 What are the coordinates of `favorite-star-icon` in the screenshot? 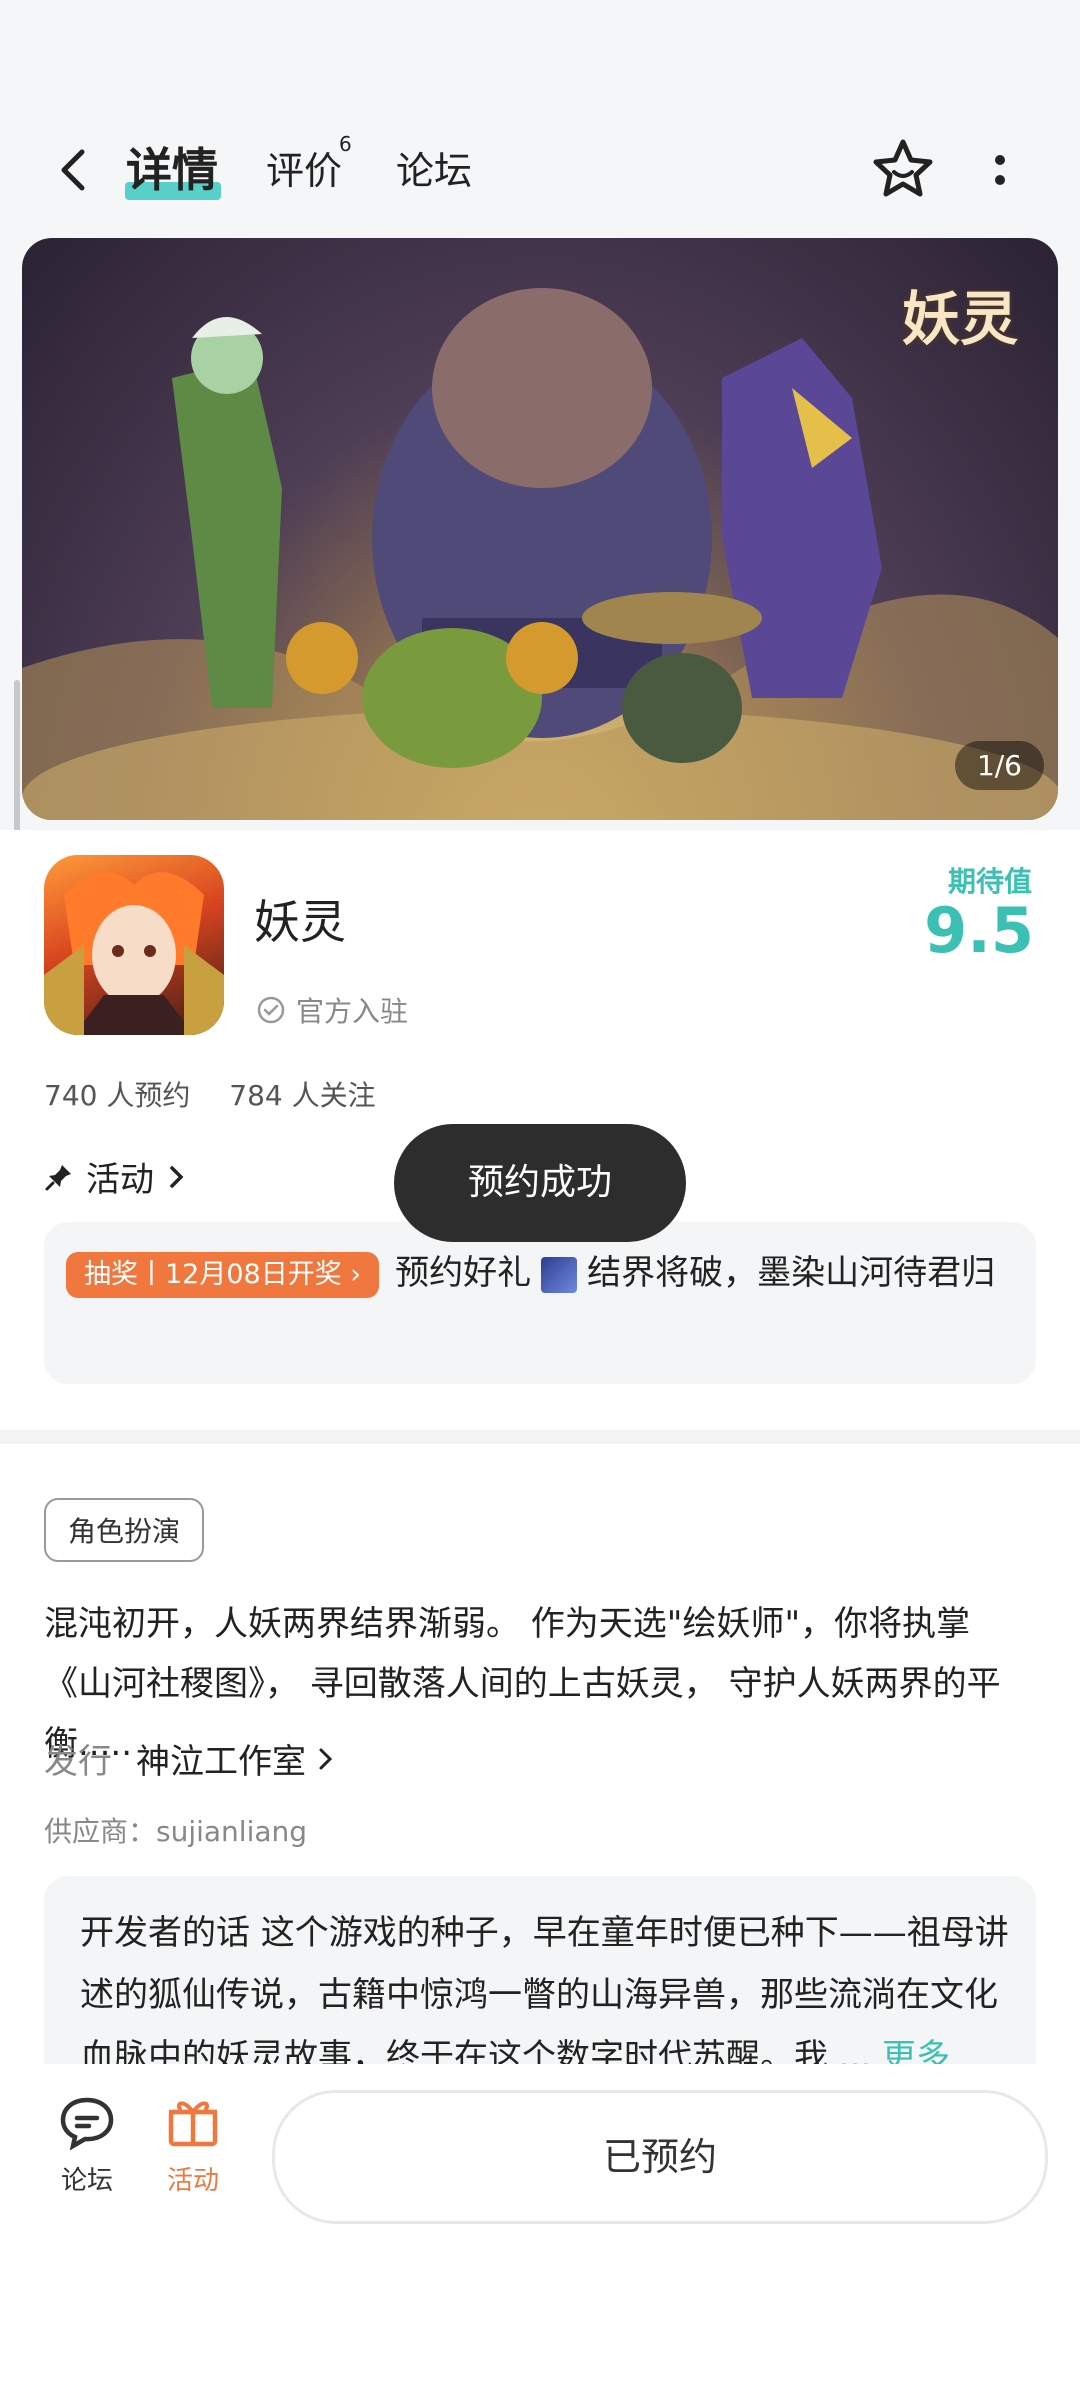 It's located at (903, 169).